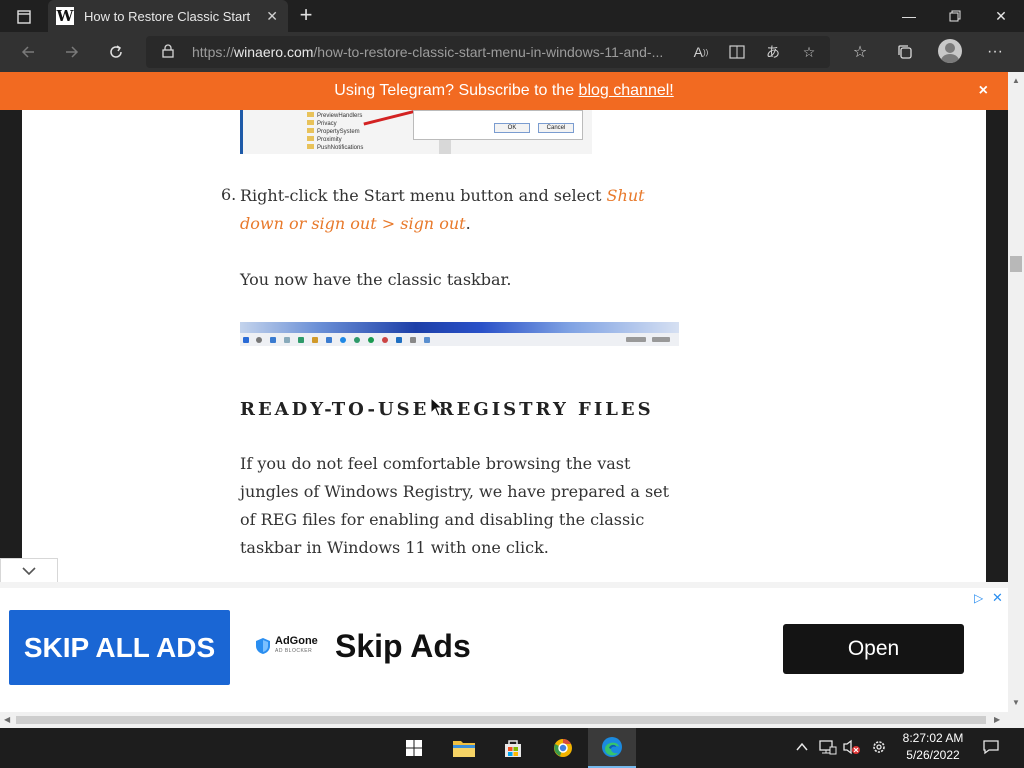 The width and height of the screenshot is (1024, 768). I want to click on back-arrow-icon, so click(27, 52).